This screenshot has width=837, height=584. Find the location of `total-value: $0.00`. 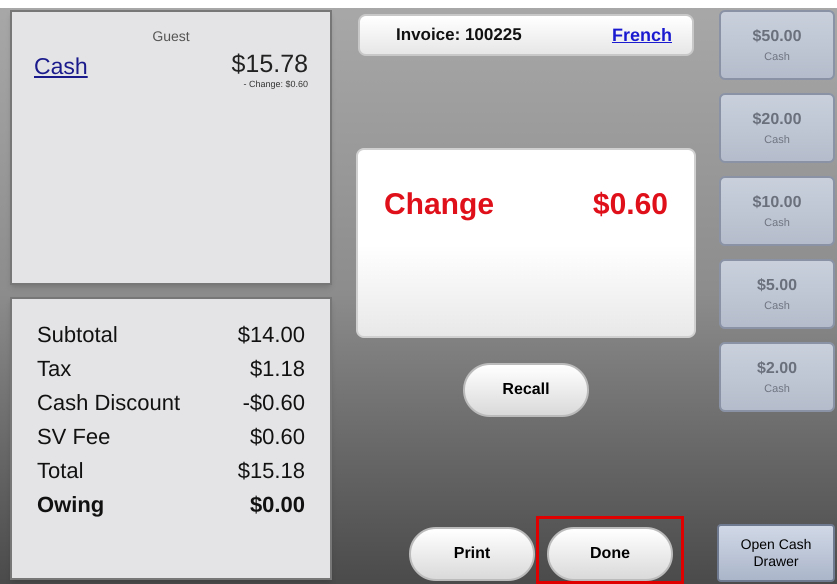

total-value: $0.00 is located at coordinates (277, 504).